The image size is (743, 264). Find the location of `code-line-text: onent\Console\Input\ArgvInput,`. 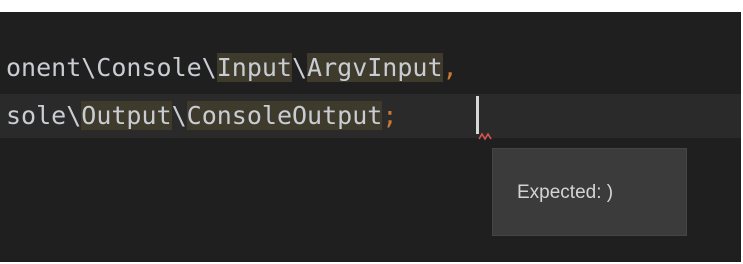

code-line-text: onent\Console\Input\ArgvInput, is located at coordinates (232, 68).